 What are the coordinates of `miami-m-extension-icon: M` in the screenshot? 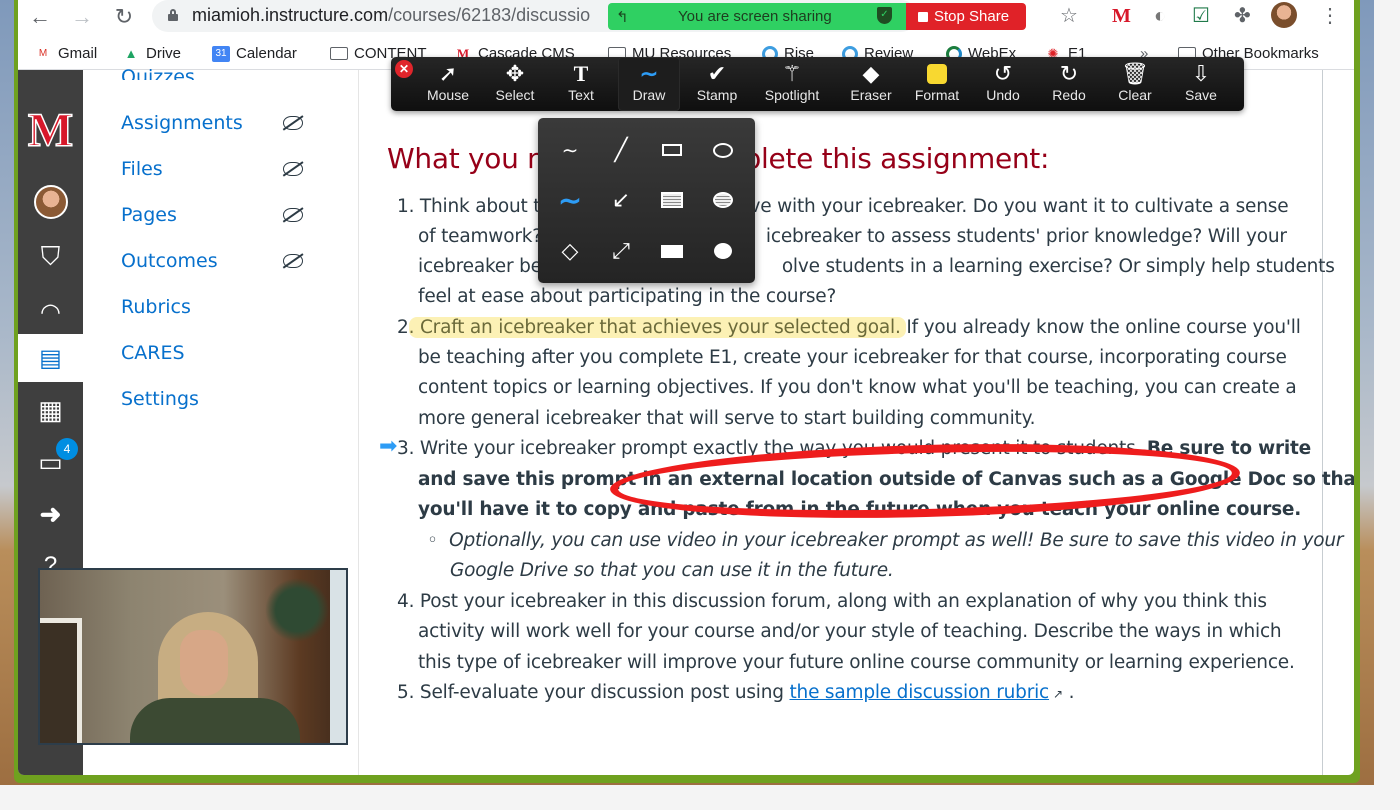 It's located at (1121, 16).